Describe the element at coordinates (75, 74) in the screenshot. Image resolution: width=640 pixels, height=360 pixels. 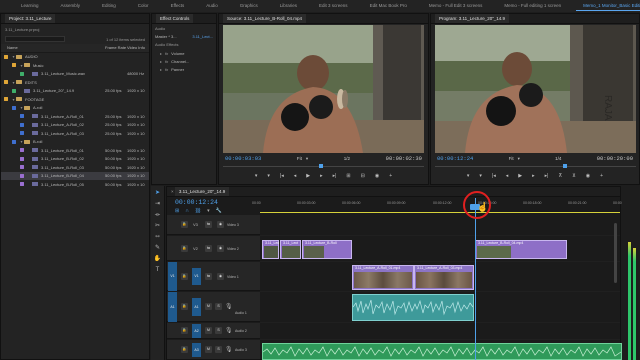
I see `project-item-row: 3.11_Lecture_Music.wav 48000 Hz` at that location.